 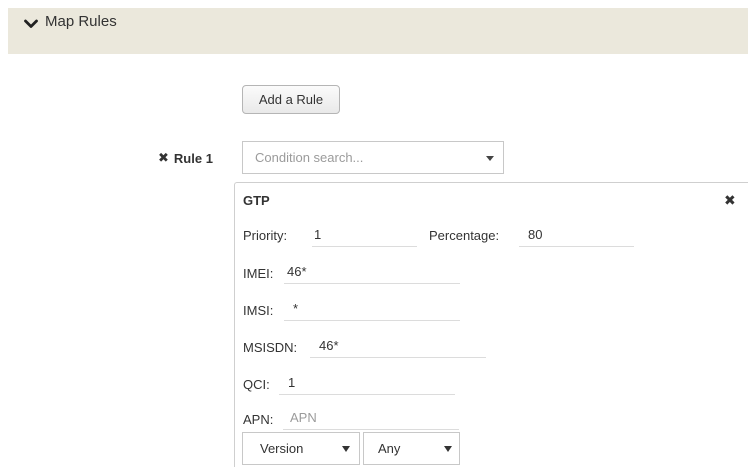 What do you see at coordinates (411, 448) in the screenshot?
I see `any-select: Any` at bounding box center [411, 448].